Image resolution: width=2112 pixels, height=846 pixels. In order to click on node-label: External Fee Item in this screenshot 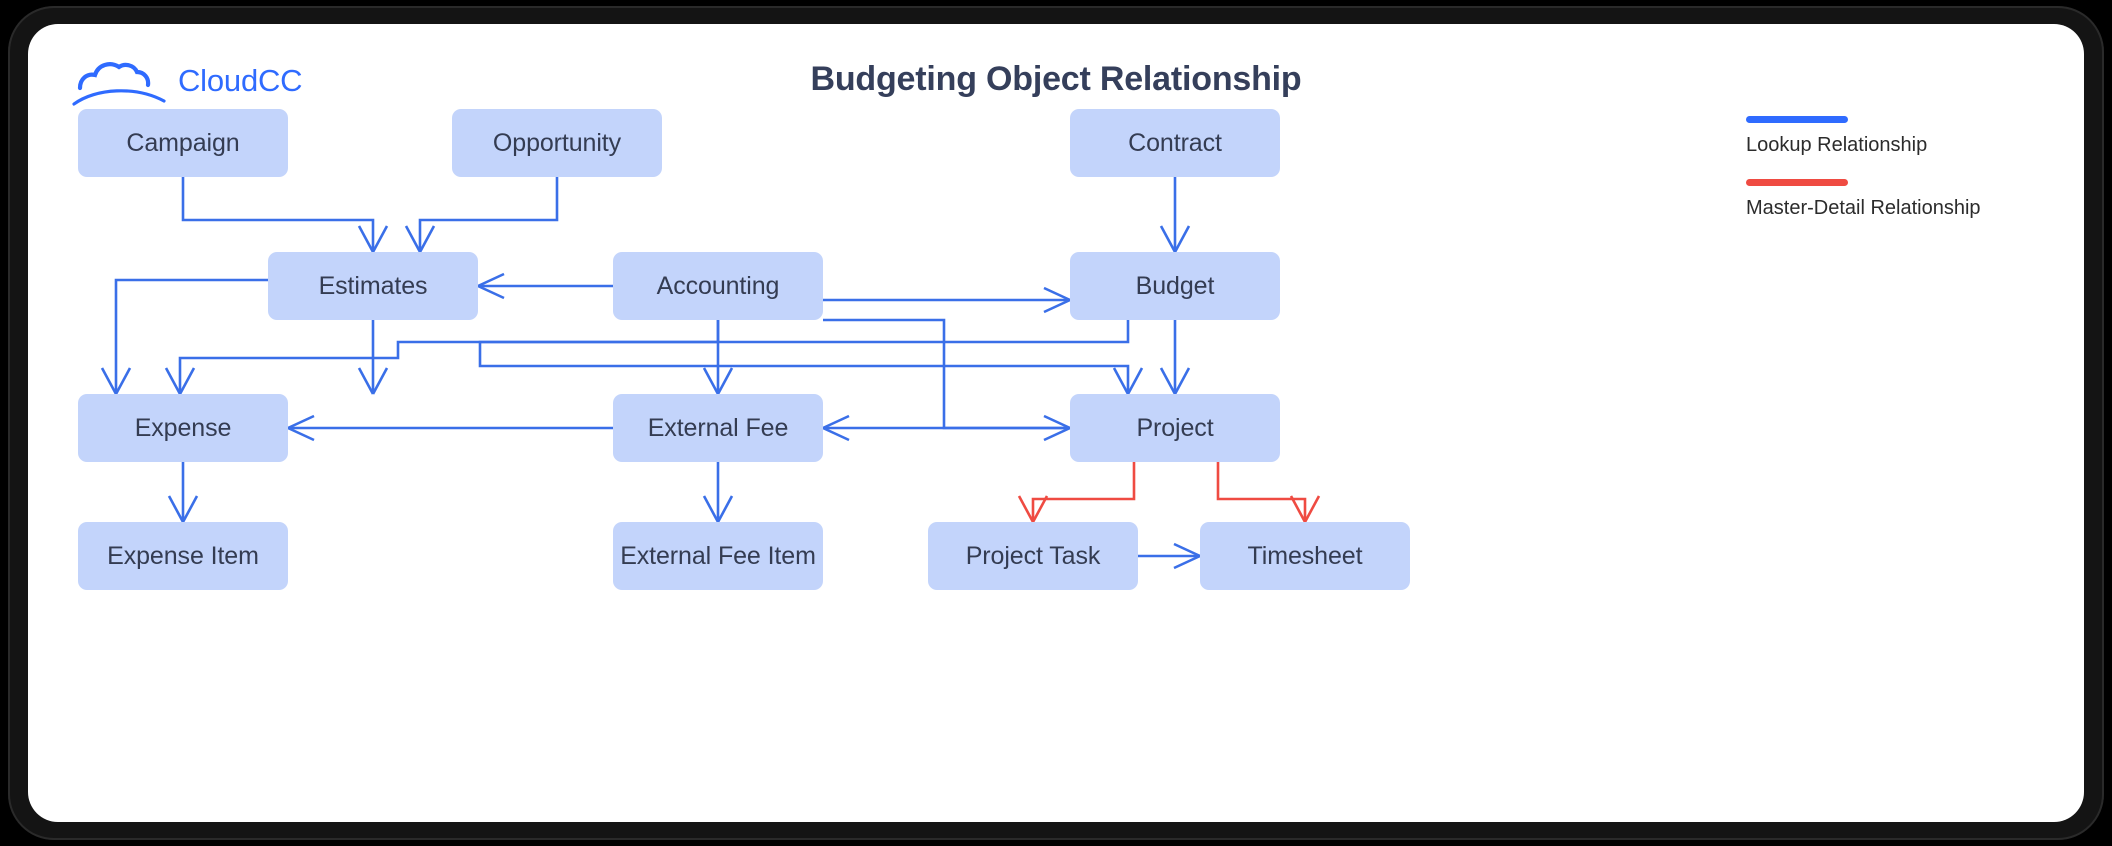, I will do `click(718, 555)`.